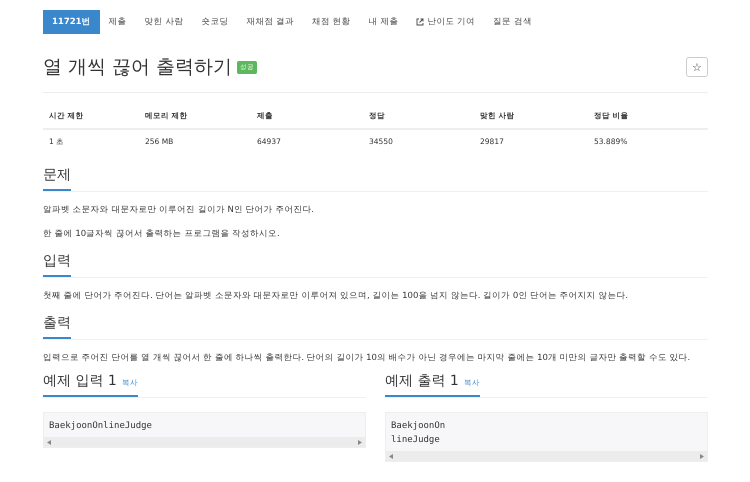 Image resolution: width=750 pixels, height=482 pixels. I want to click on problem-title: 열 개씩 끊어 출력하기, so click(137, 67).